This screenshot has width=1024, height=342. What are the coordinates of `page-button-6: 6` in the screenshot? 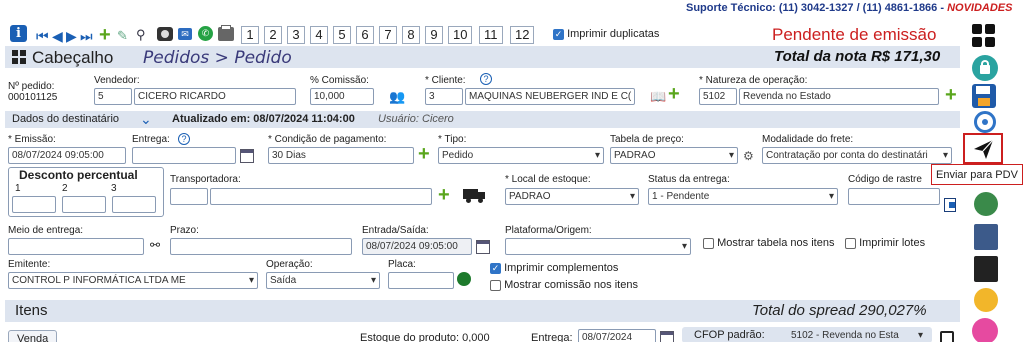 It's located at (365, 35).